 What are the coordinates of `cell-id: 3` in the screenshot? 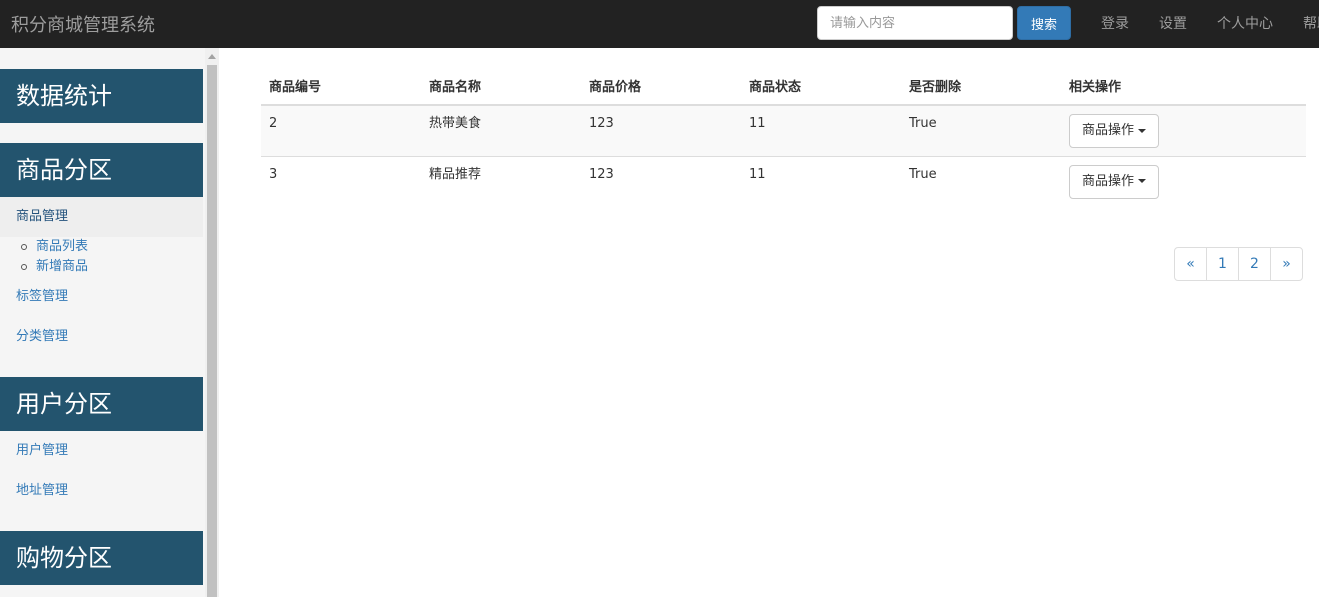 It's located at (341, 181).